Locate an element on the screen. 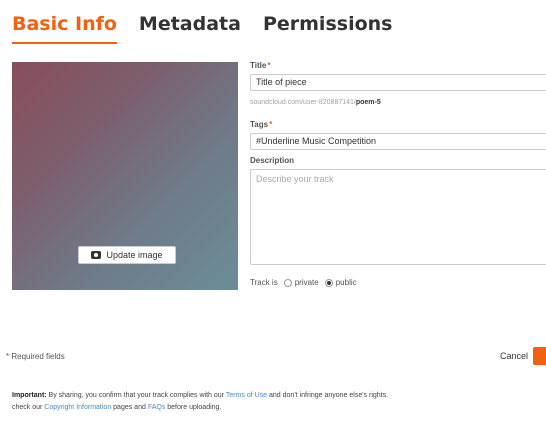  permalink: soundcloud.com/user-820887141/poem-5 is located at coordinates (398, 103).